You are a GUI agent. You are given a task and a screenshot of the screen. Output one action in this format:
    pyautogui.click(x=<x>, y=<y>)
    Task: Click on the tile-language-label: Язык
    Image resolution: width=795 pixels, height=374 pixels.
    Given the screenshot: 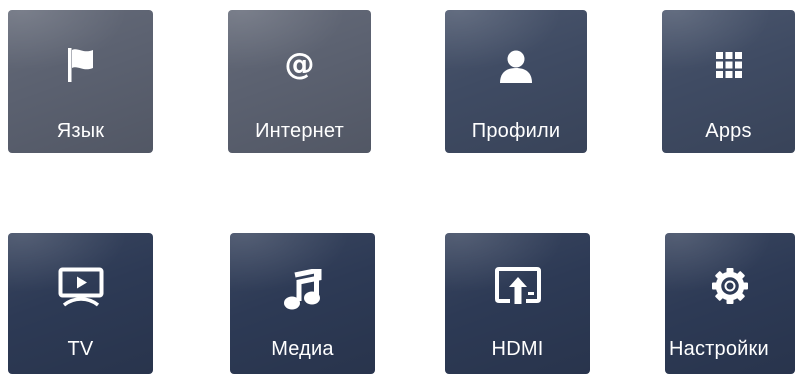 What is the action you would take?
    pyautogui.click(x=80, y=131)
    